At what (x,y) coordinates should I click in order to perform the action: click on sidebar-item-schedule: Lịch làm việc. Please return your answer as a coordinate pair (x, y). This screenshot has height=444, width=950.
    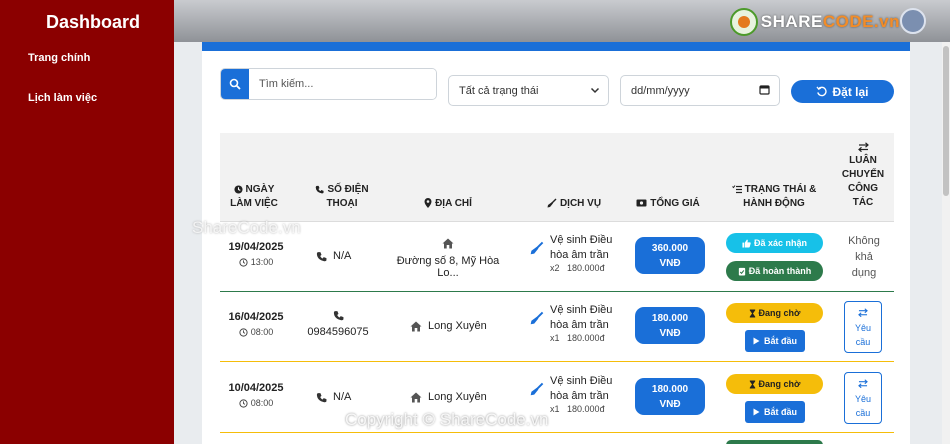
    Looking at the image, I should click on (62, 98).